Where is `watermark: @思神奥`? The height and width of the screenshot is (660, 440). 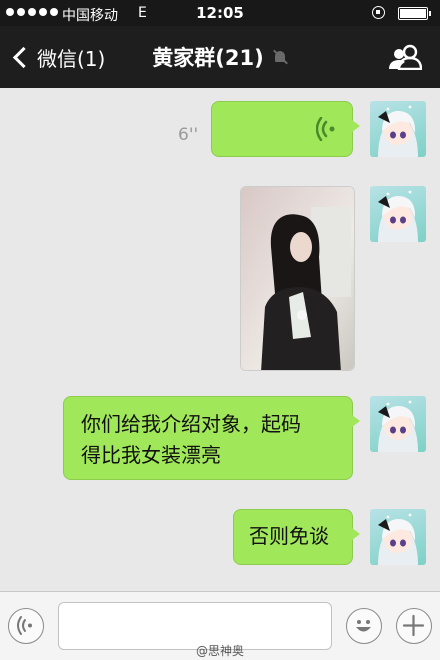 watermark: @思神奥 is located at coordinates (220, 651).